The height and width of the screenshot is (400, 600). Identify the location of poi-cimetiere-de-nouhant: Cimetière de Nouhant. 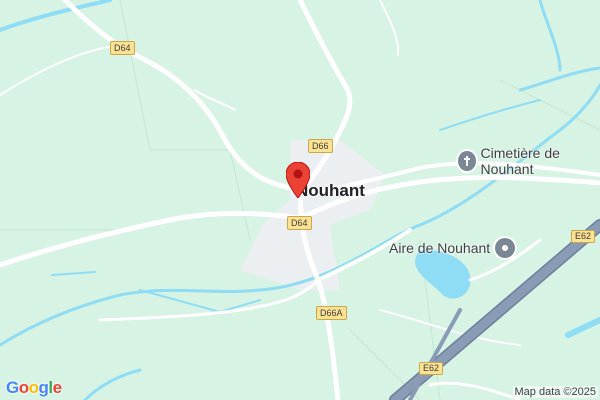
(529, 161).